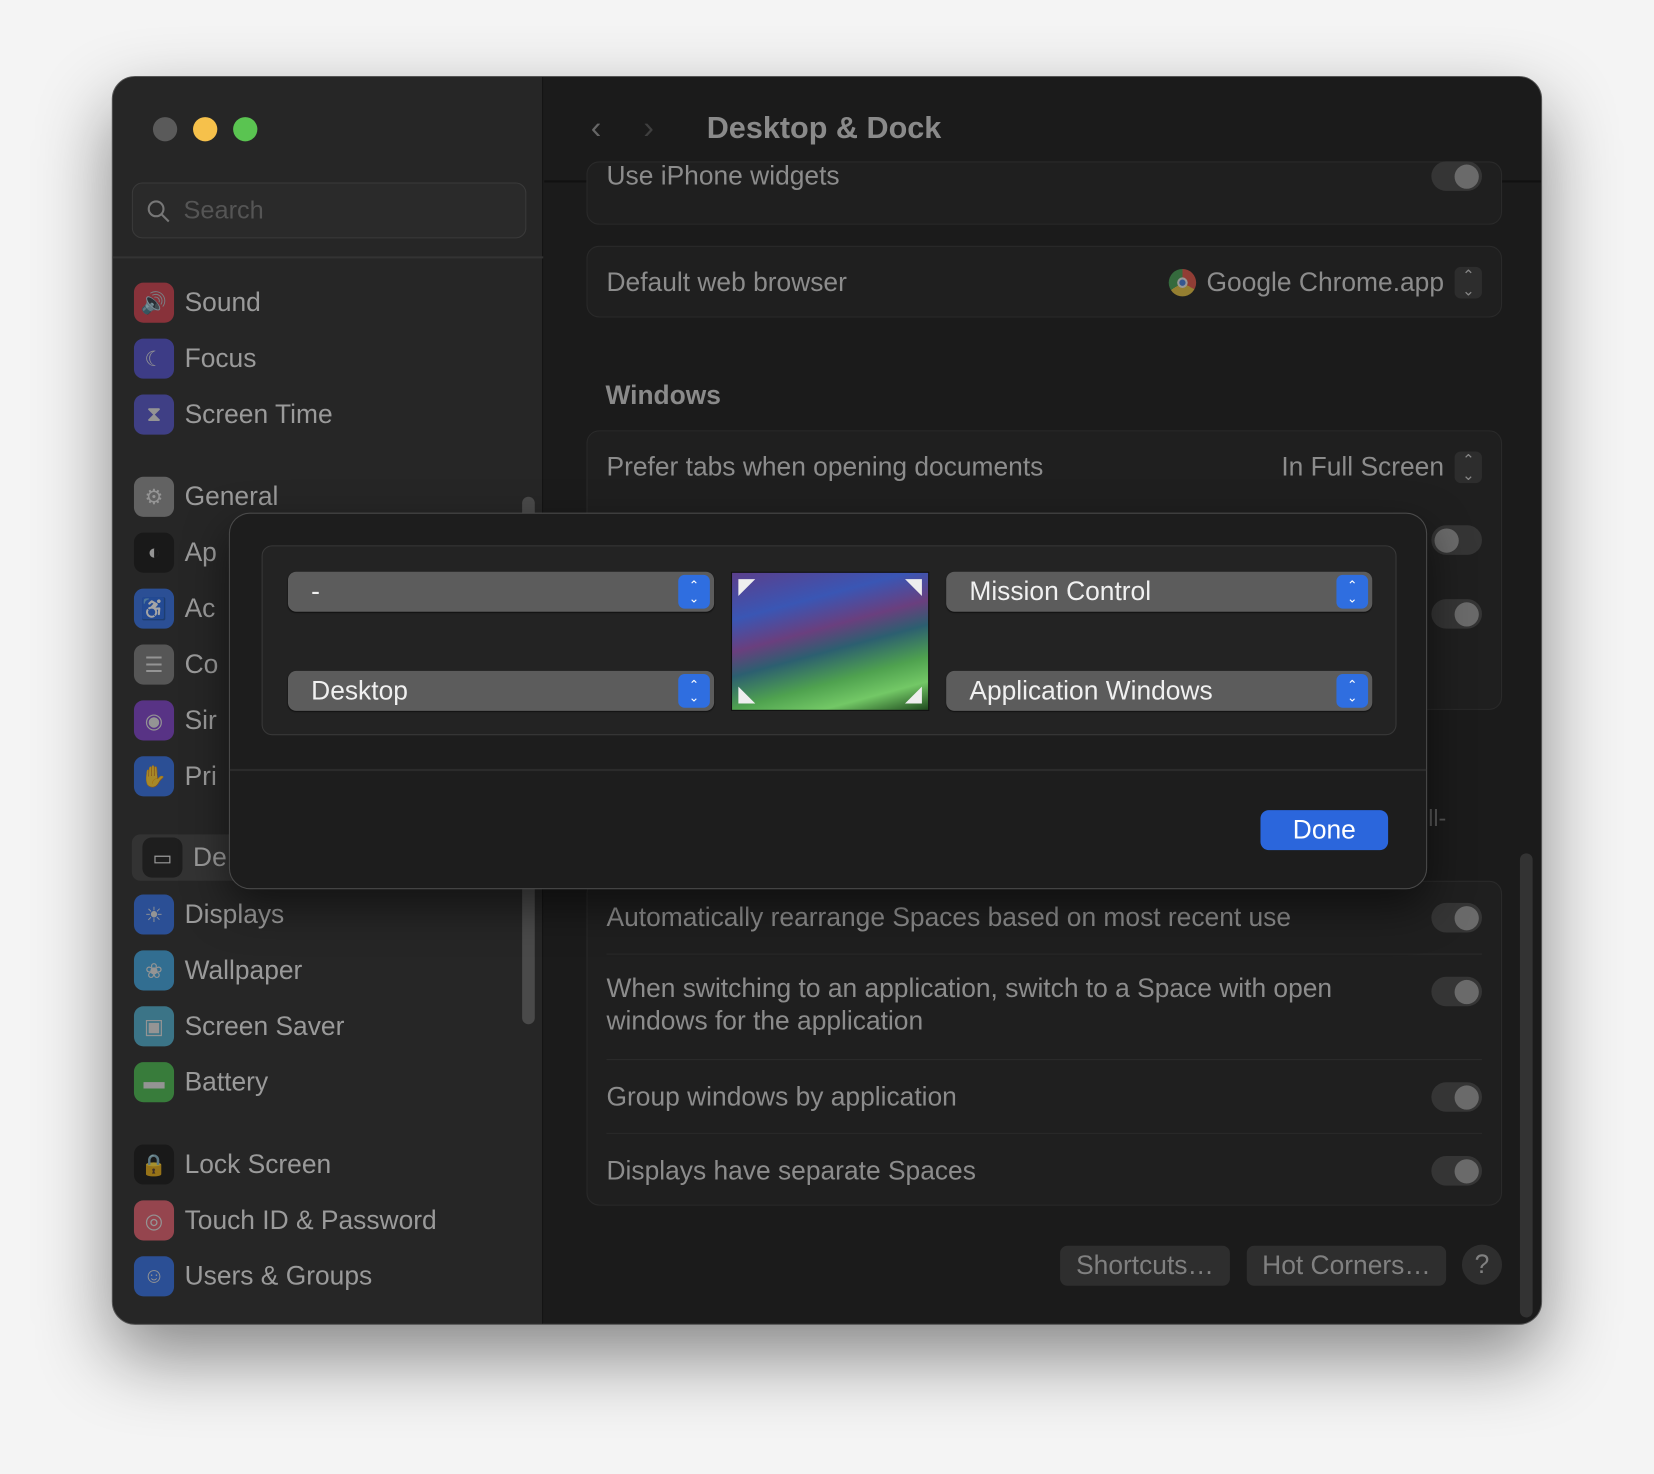 The height and width of the screenshot is (1474, 1654). What do you see at coordinates (234, 914) in the screenshot?
I see `sidebar-item-label: Displays` at bounding box center [234, 914].